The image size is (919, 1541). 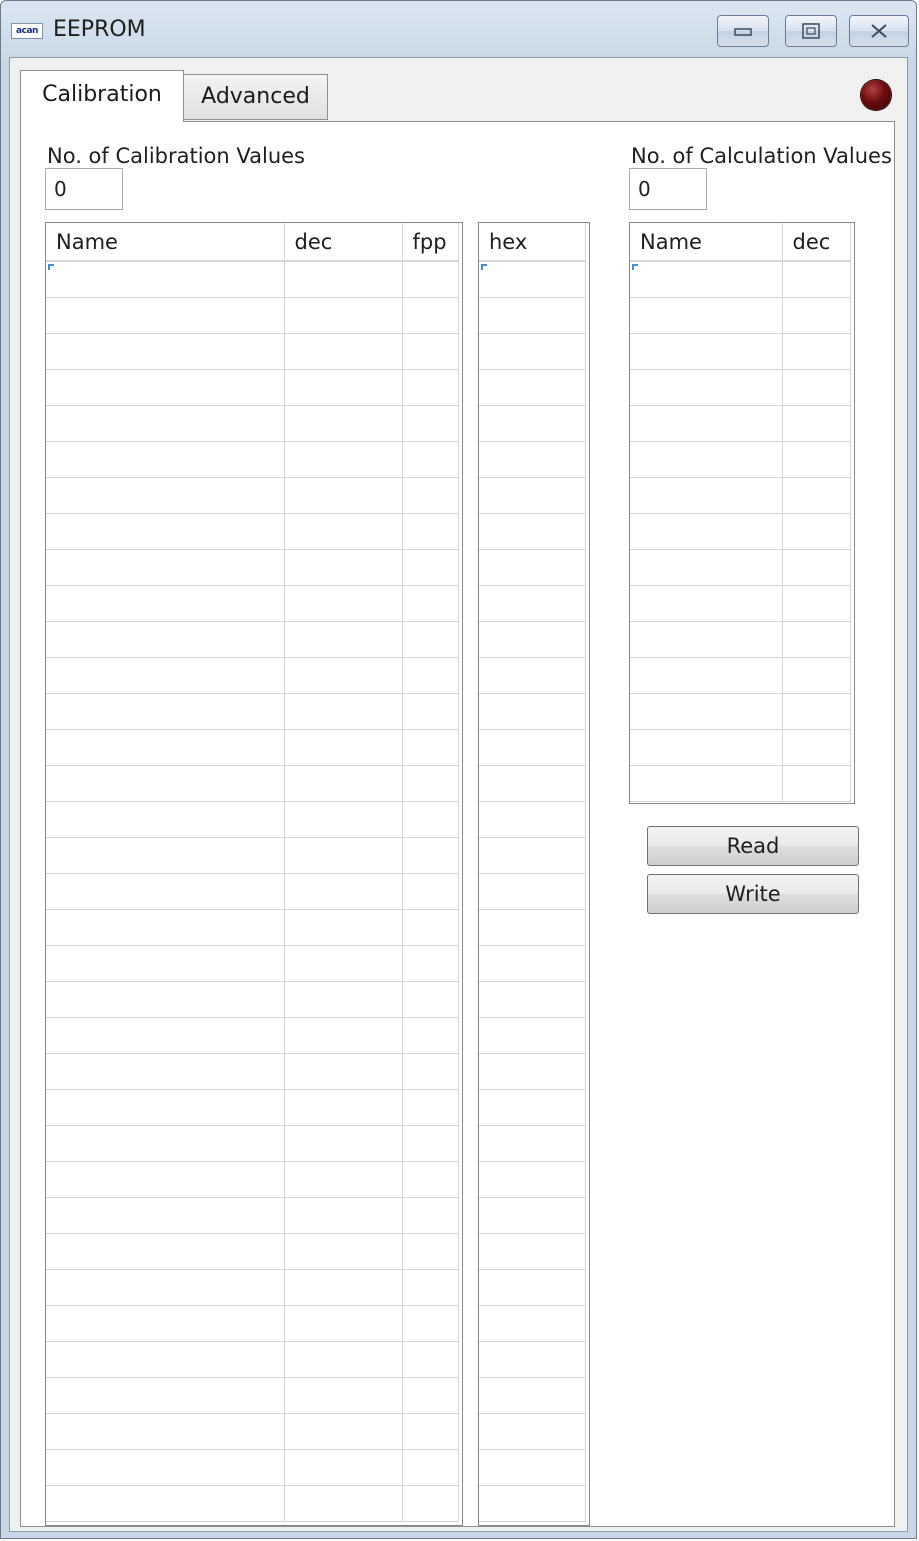 I want to click on title-bar: acan EEPROM, so click(x=458, y=29).